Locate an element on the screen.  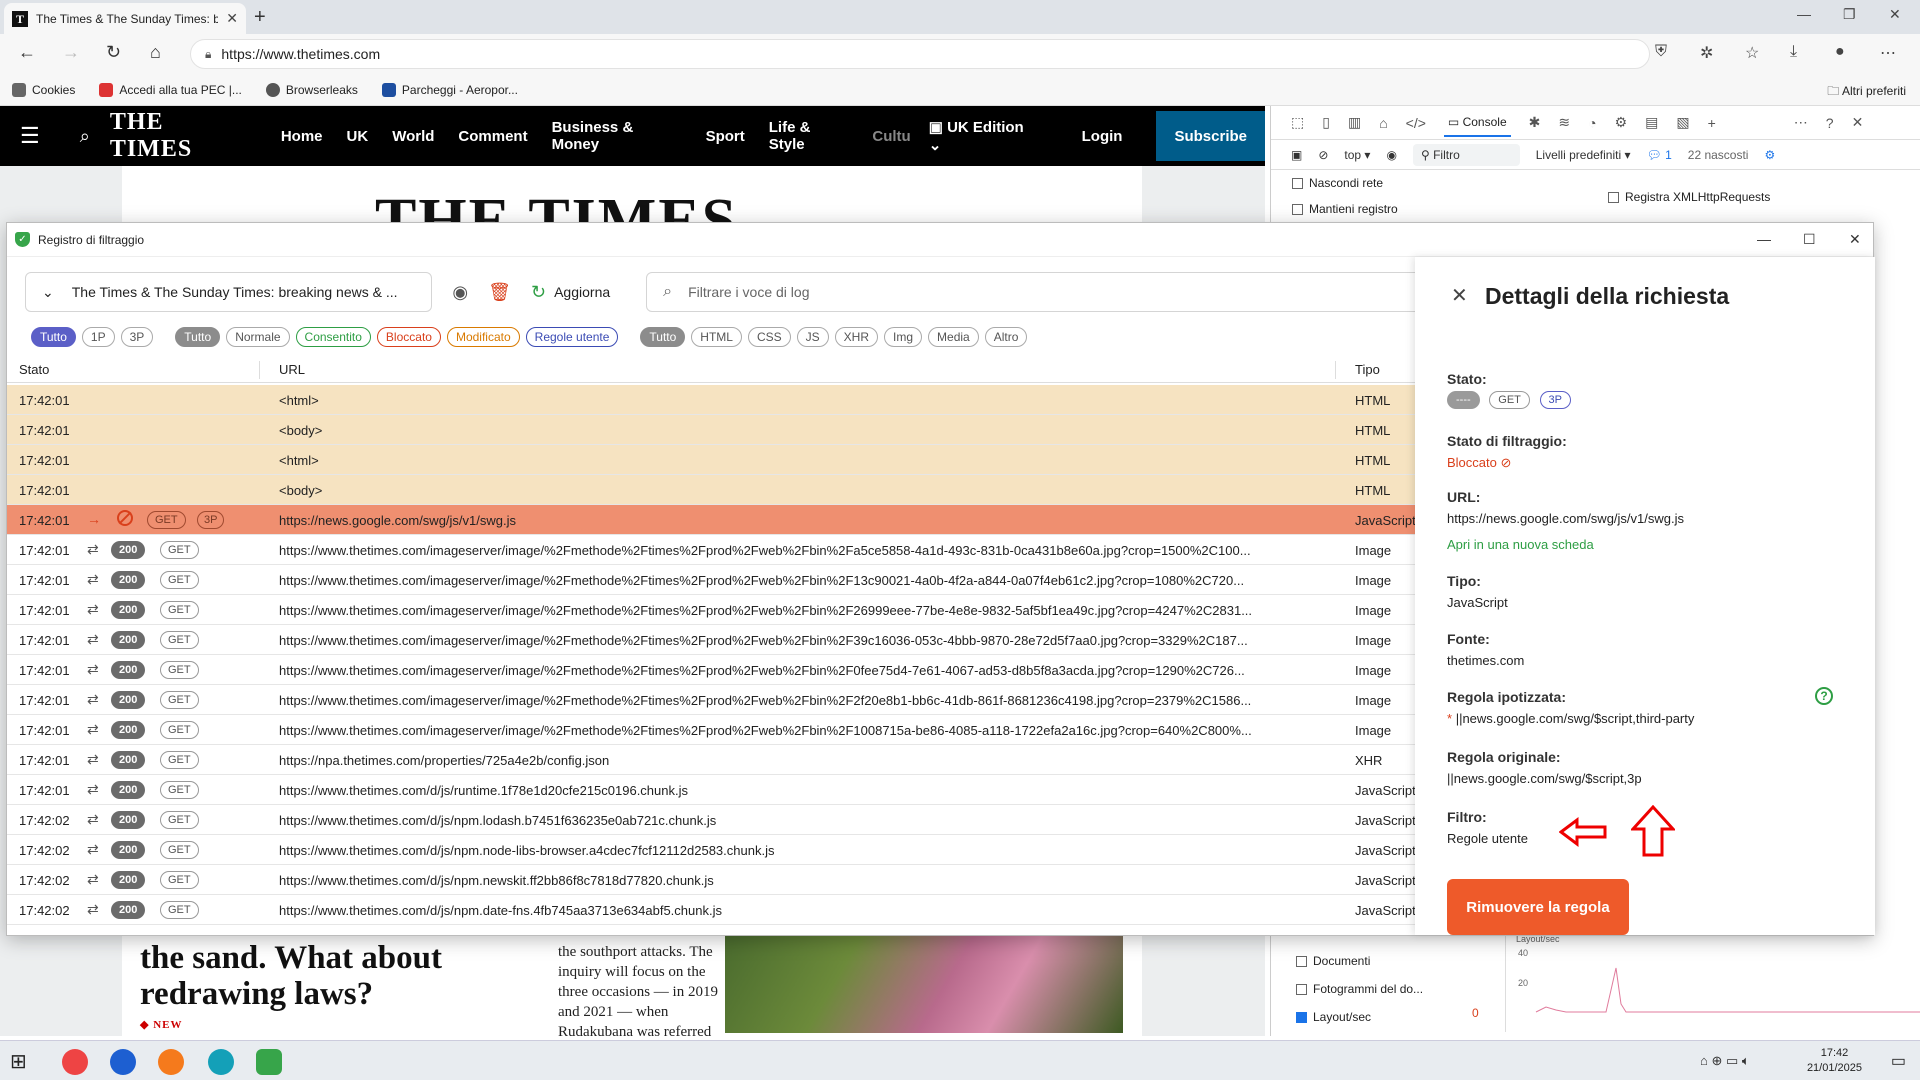
chip-3p: 3P is located at coordinates (137, 337).